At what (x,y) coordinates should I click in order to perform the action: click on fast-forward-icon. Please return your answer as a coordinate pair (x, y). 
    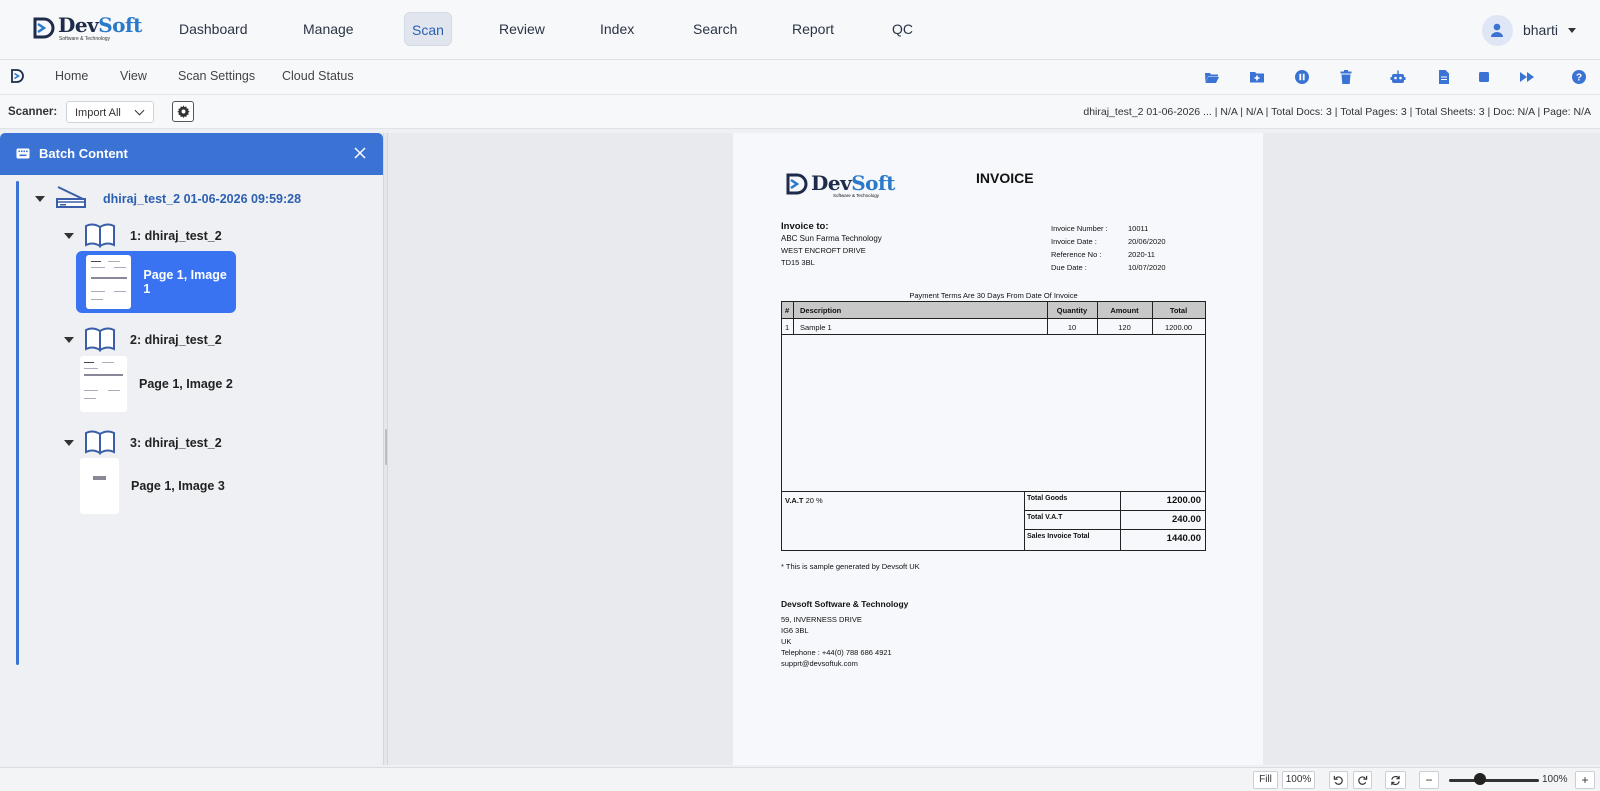
    Looking at the image, I should click on (1527, 77).